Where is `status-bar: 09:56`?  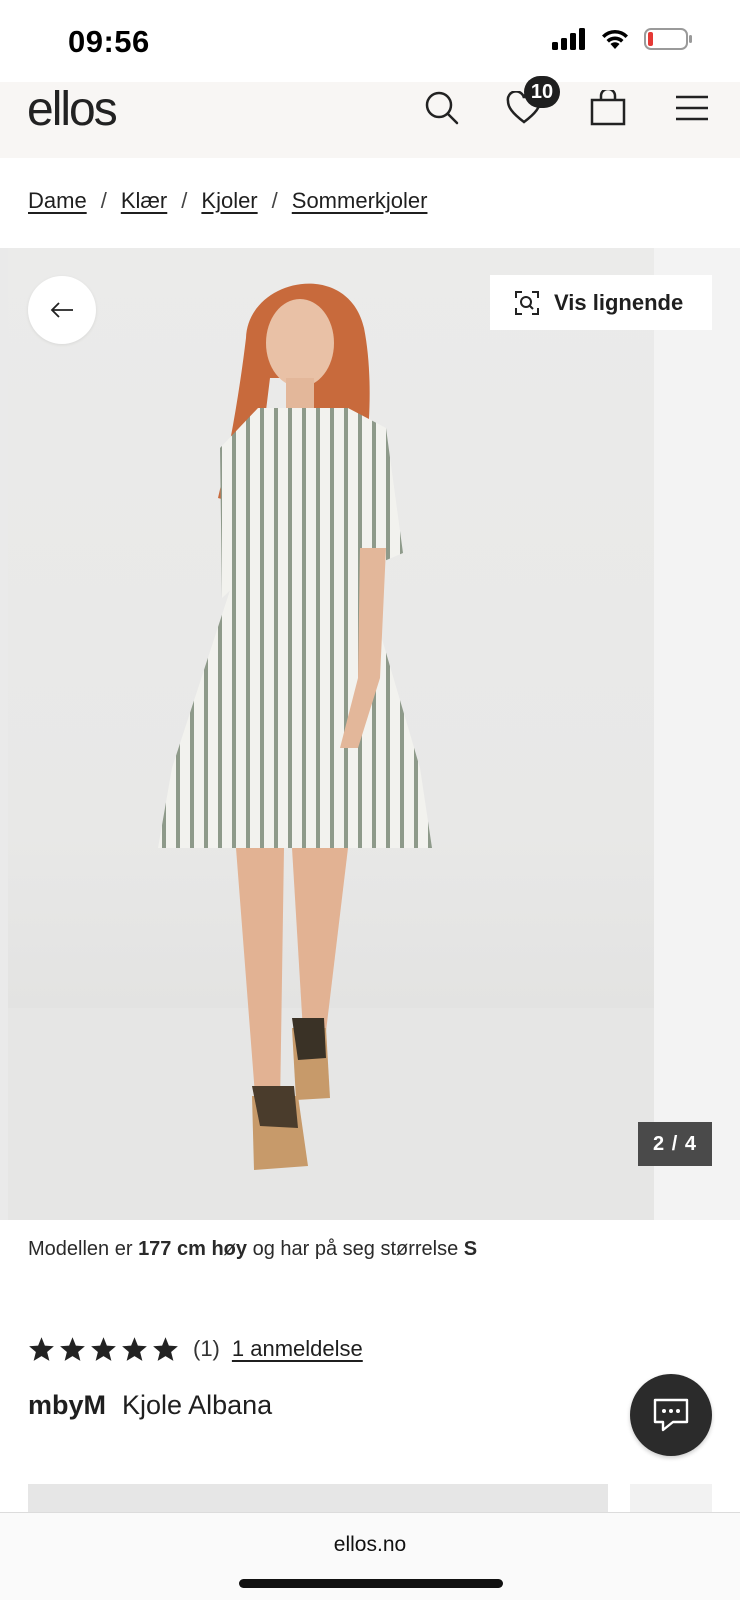
status-bar: 09:56 is located at coordinates (370, 41).